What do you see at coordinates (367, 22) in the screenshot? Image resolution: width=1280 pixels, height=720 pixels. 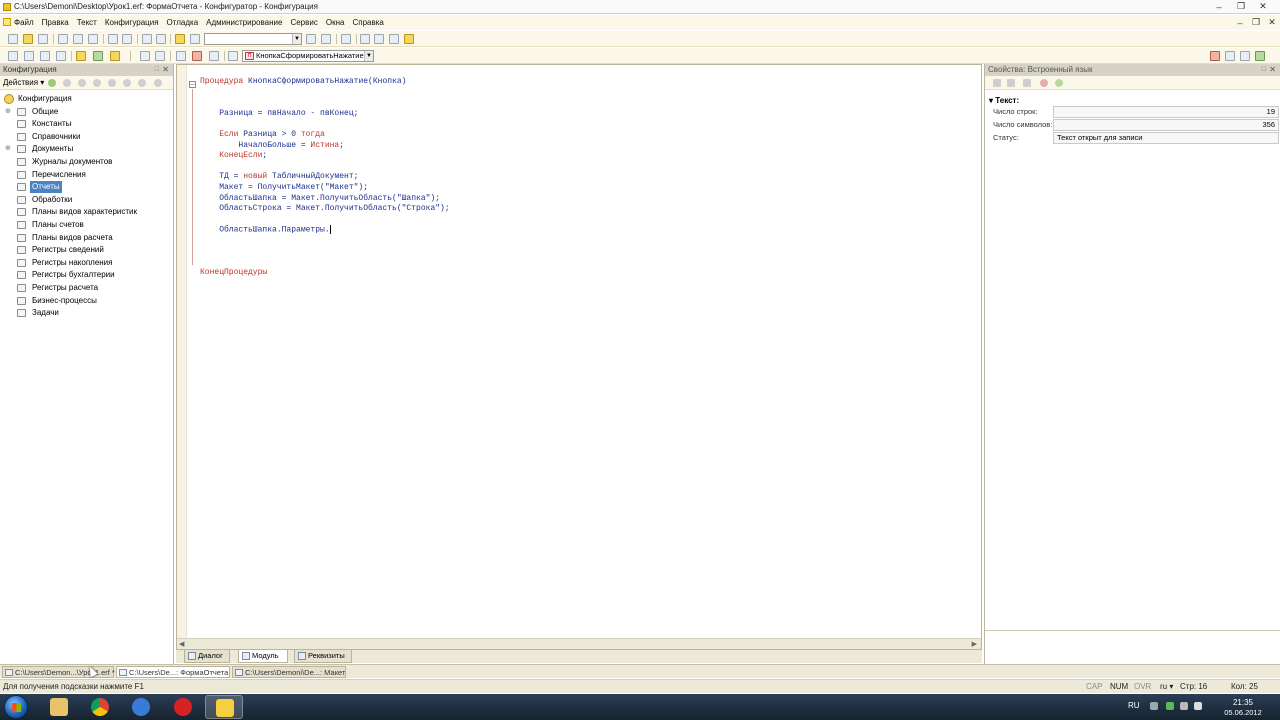 I see `menu-help: Справка` at bounding box center [367, 22].